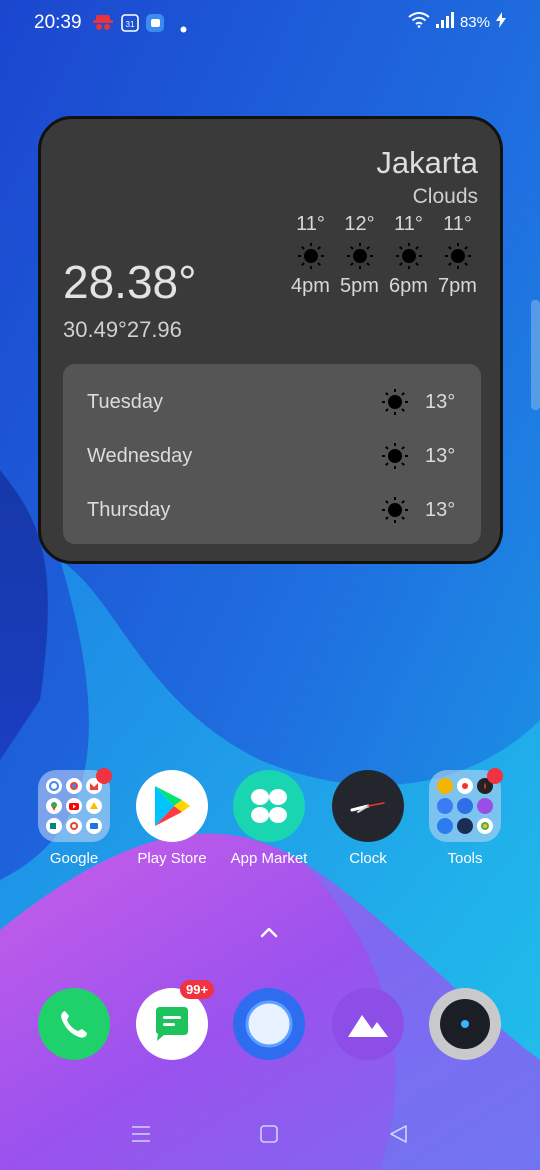 The image size is (540, 1170). I want to click on hourly-time: 6pm, so click(408, 286).